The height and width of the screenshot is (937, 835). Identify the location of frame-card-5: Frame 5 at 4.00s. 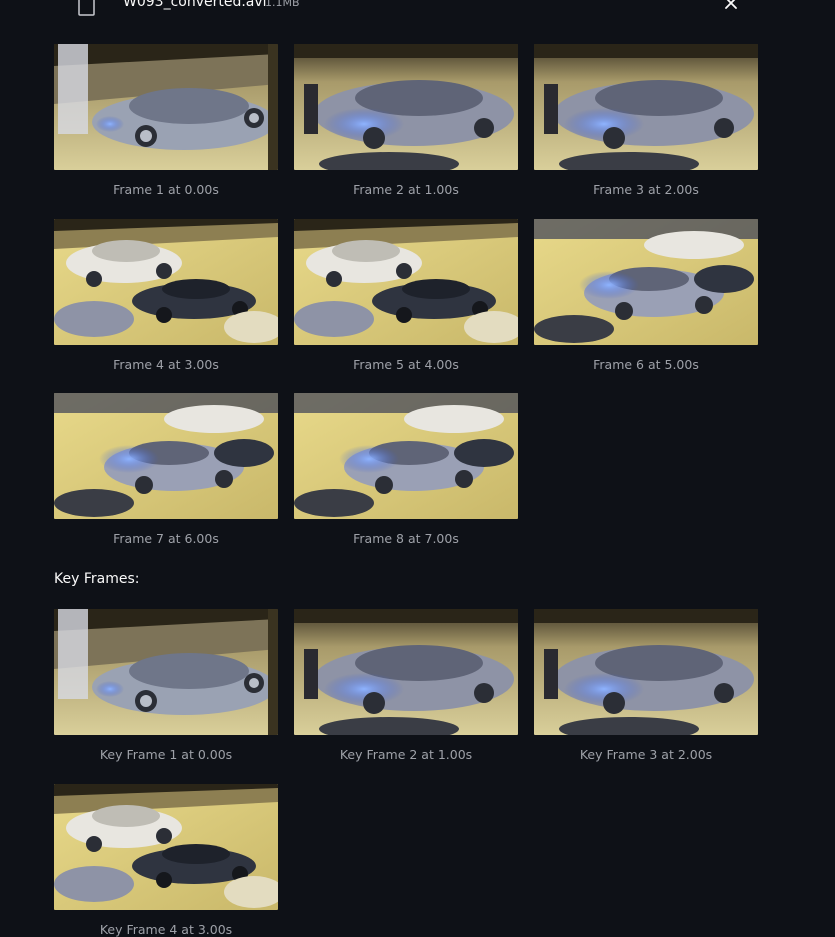
(406, 295).